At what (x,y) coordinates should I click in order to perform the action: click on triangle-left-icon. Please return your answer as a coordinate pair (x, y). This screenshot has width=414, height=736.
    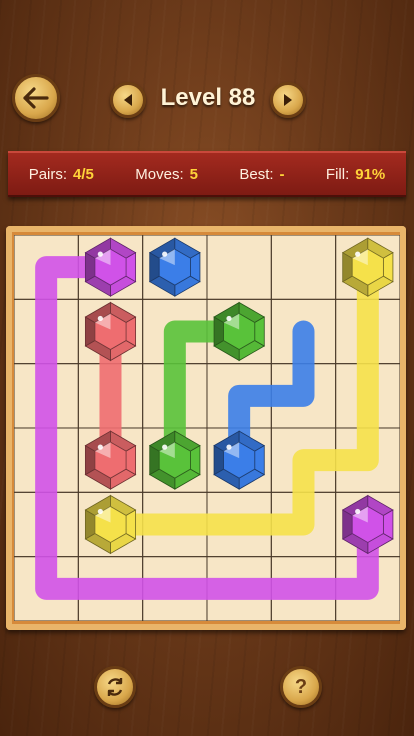
    Looking at the image, I should click on (128, 100).